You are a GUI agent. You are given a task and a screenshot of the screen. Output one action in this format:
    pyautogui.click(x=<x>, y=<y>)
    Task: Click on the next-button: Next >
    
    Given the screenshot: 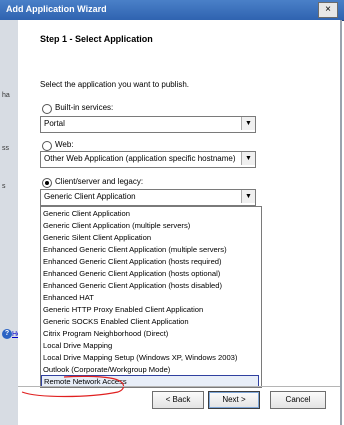 What is the action you would take?
    pyautogui.click(x=234, y=400)
    